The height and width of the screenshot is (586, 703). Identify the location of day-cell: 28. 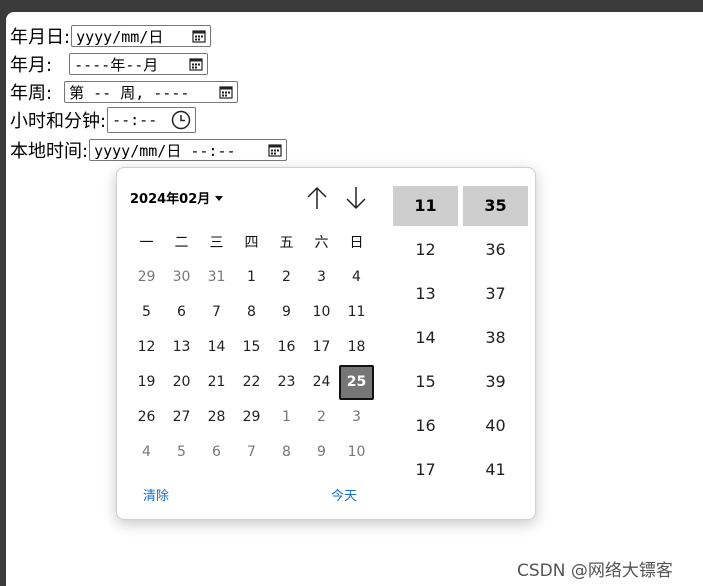
(216, 417).